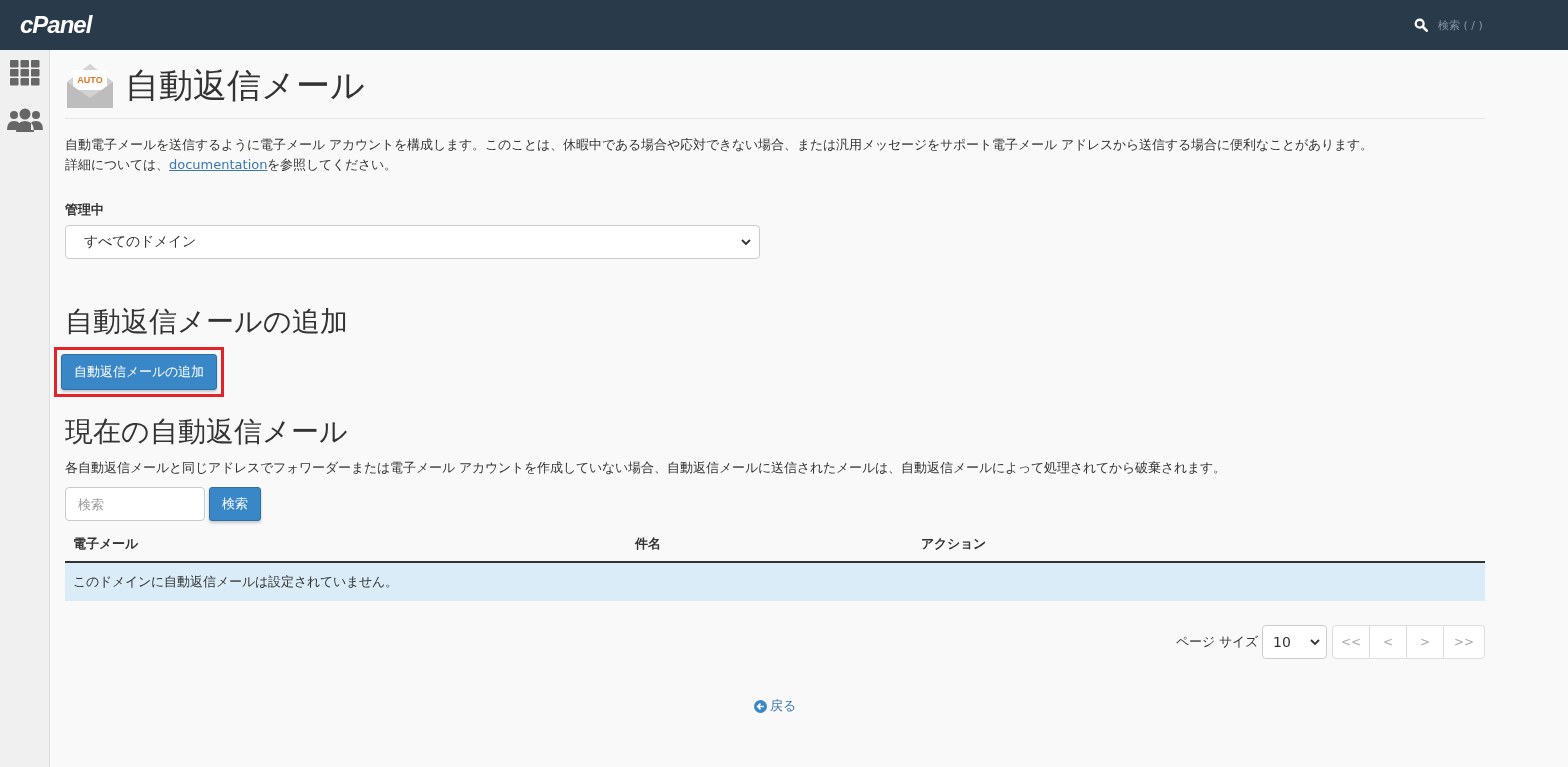 This screenshot has width=1568, height=767. What do you see at coordinates (235, 504) in the screenshot?
I see `search-button: 検索` at bounding box center [235, 504].